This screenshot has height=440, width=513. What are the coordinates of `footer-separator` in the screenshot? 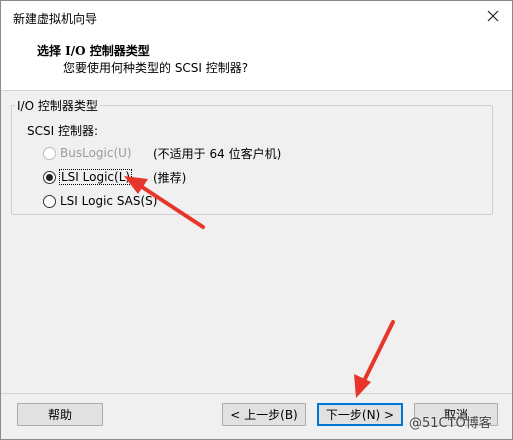 It's located at (256, 393).